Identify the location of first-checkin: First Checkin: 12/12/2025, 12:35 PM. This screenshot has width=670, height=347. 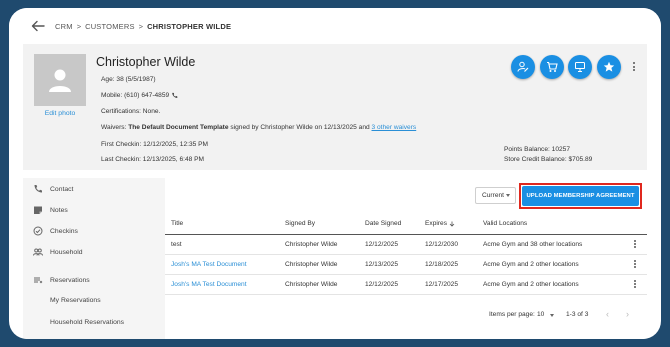
(155, 144).